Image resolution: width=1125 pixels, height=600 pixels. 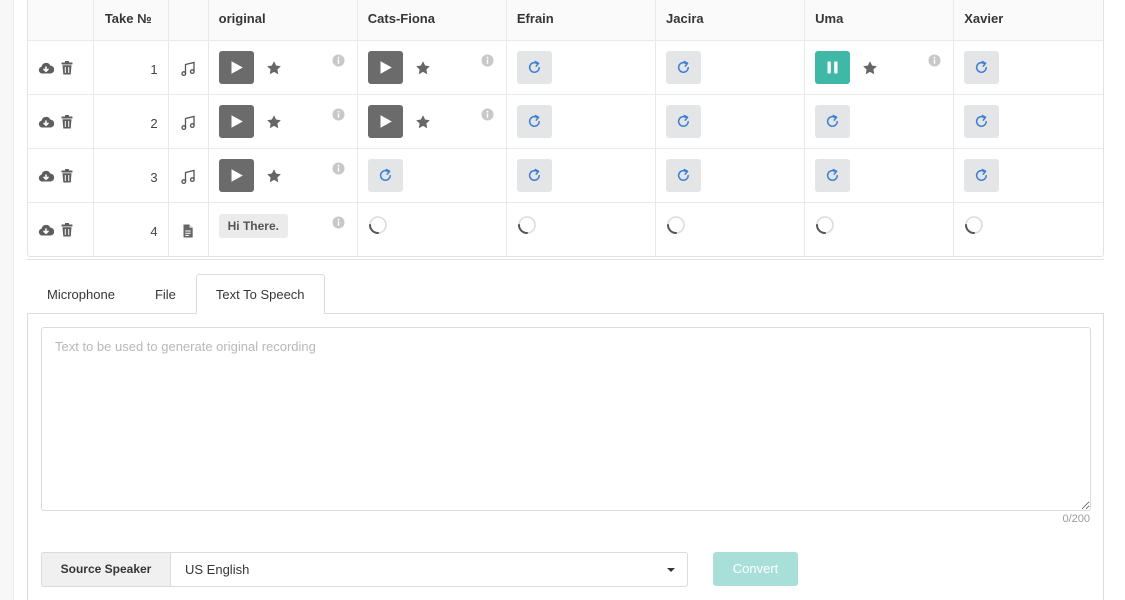 I want to click on kind-header, so click(x=188, y=20).